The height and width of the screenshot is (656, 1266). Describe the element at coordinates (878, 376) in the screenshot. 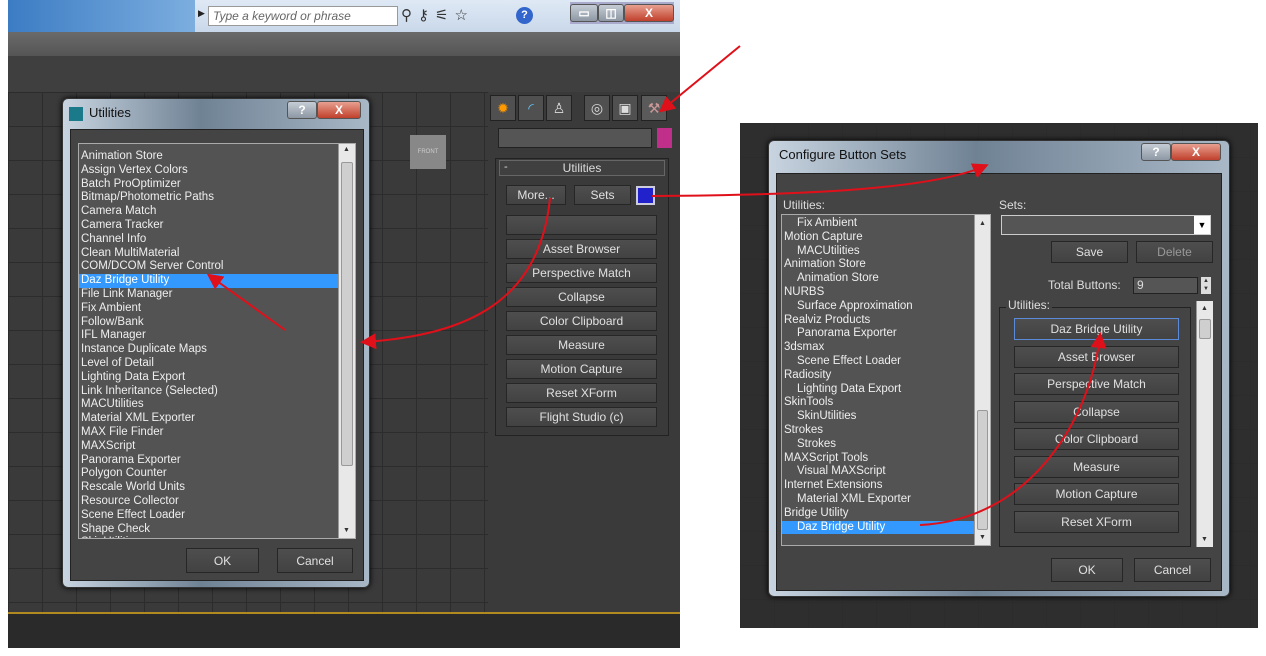

I see `tree-item: Radiosity` at that location.